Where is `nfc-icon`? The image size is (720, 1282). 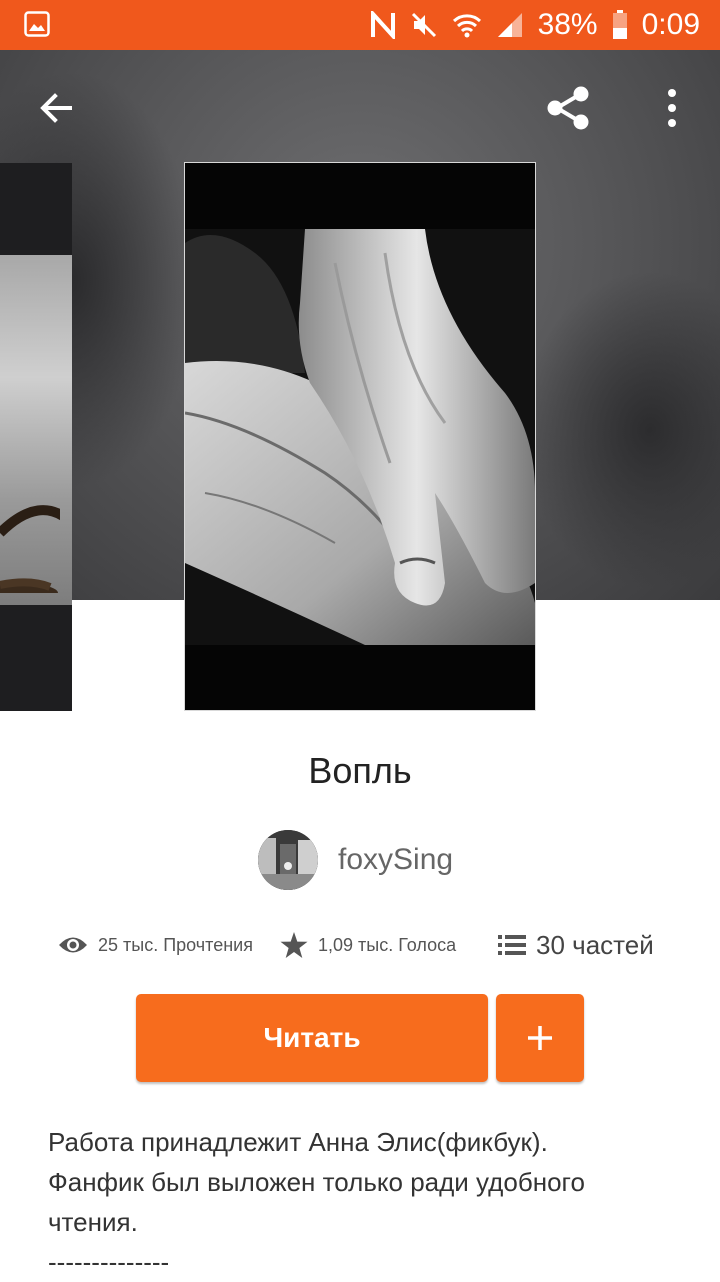
nfc-icon is located at coordinates (383, 25).